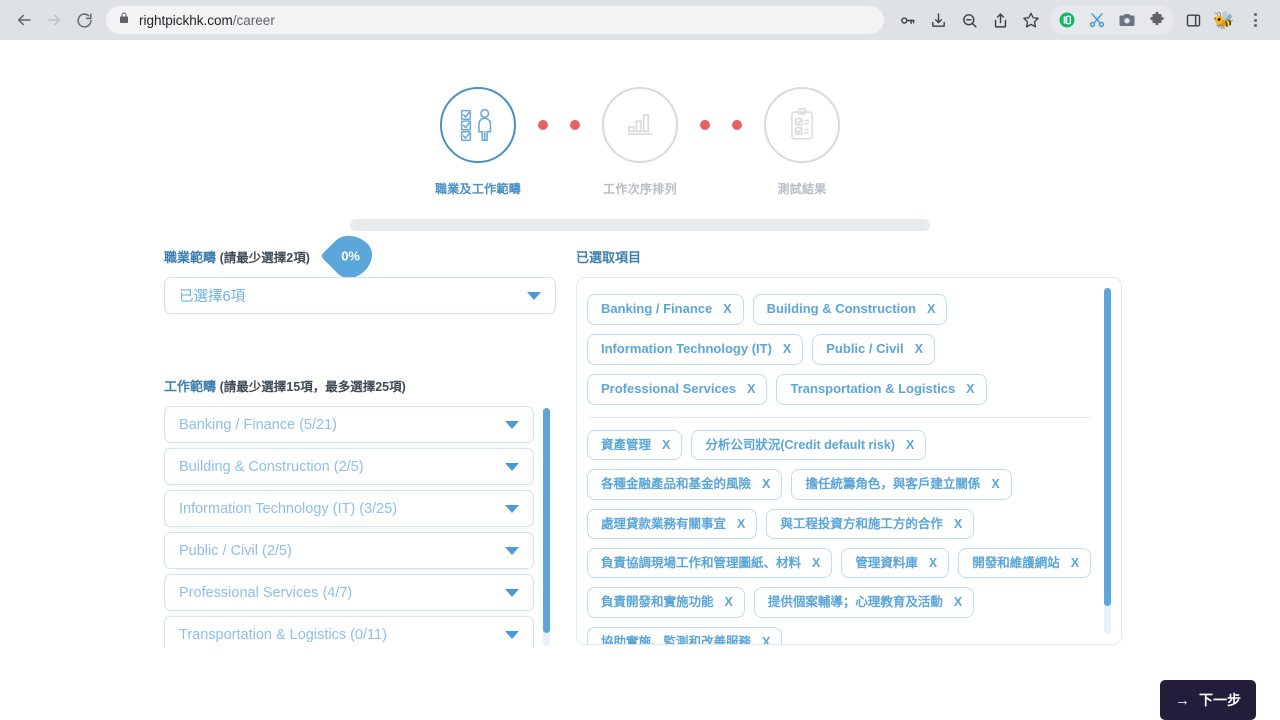 This screenshot has width=1280, height=720. What do you see at coordinates (1031, 20) in the screenshot?
I see `bookmark-star-icon` at bounding box center [1031, 20].